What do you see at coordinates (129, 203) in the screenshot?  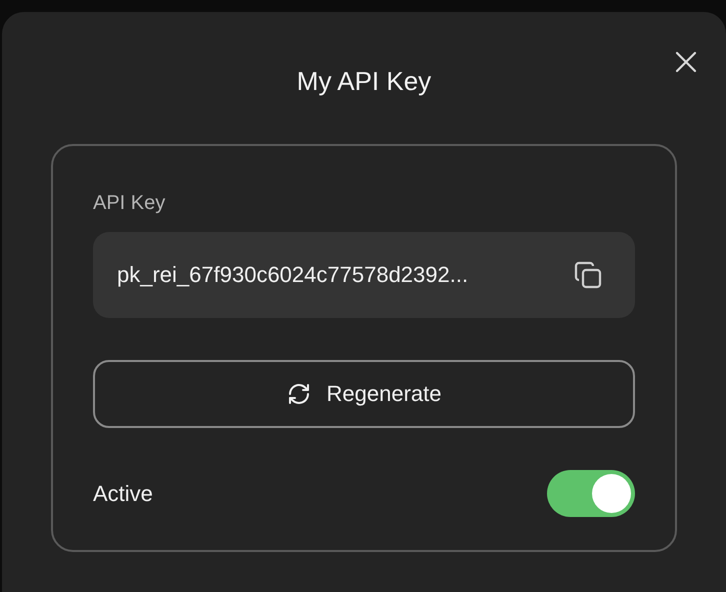 I see `field-label: API Key` at bounding box center [129, 203].